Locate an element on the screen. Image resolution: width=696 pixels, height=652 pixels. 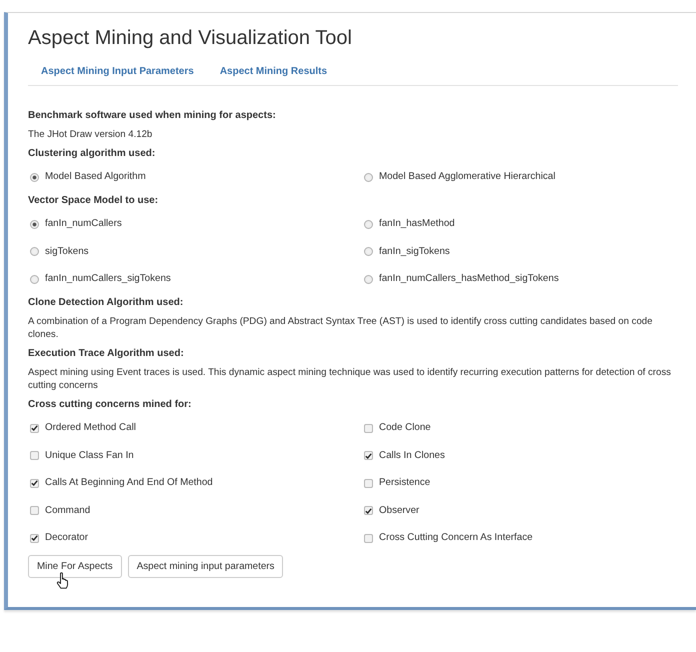
radio-label: sigTokens is located at coordinates (67, 251).